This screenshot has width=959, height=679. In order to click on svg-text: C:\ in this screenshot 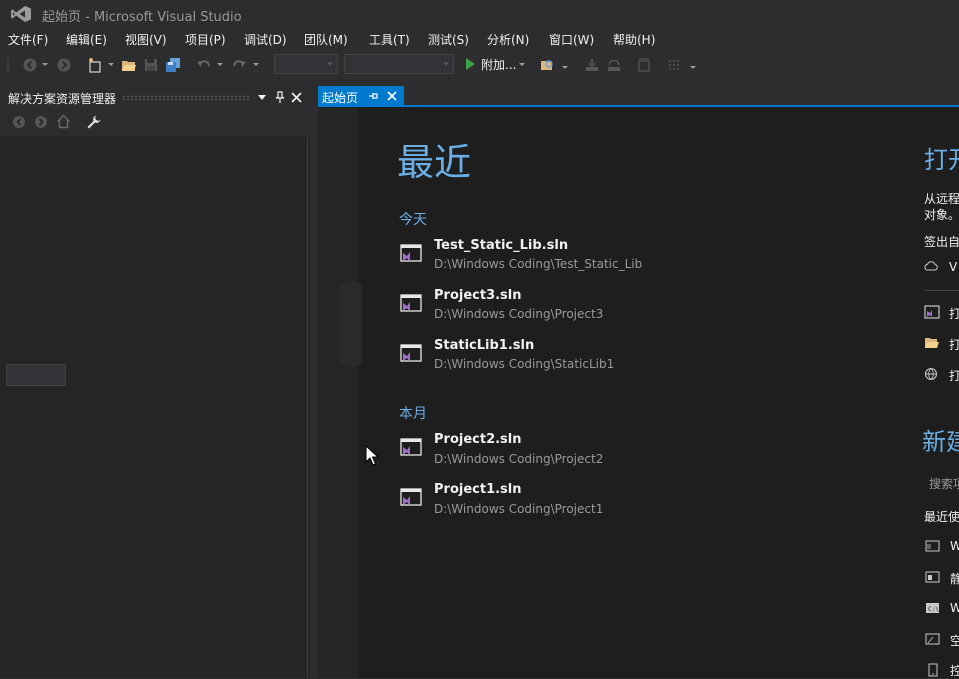, I will do `click(933, 609)`.